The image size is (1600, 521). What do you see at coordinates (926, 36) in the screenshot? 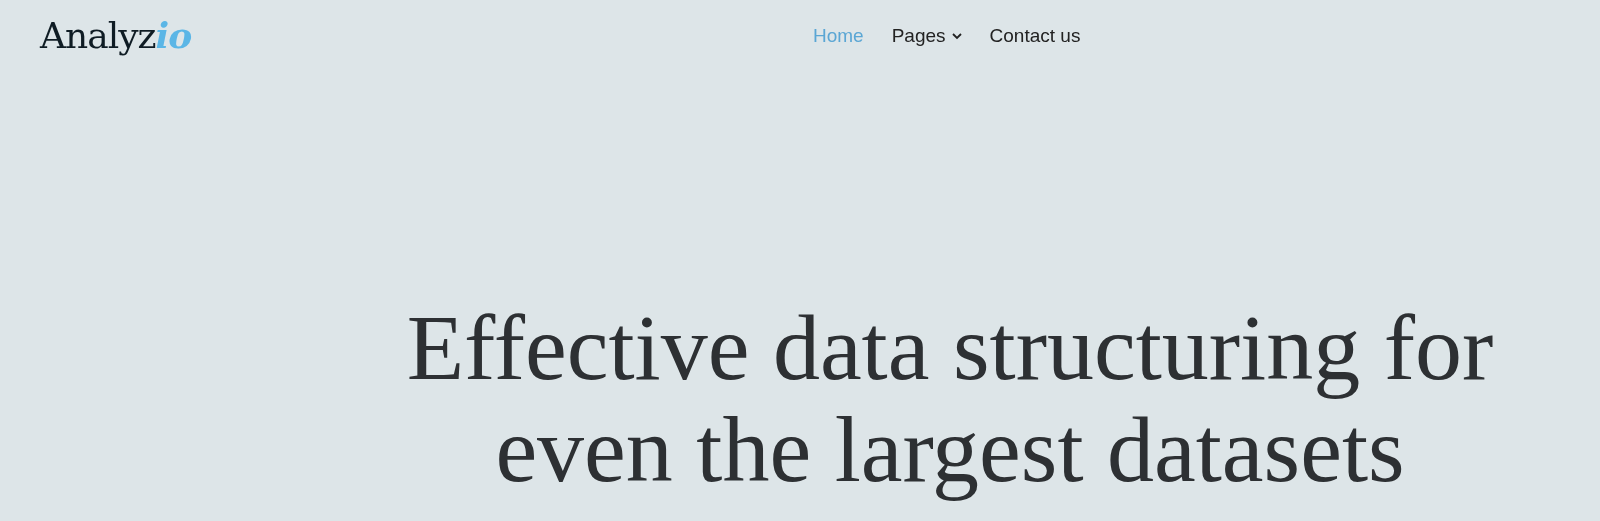
I see `nav-link: Pages` at bounding box center [926, 36].